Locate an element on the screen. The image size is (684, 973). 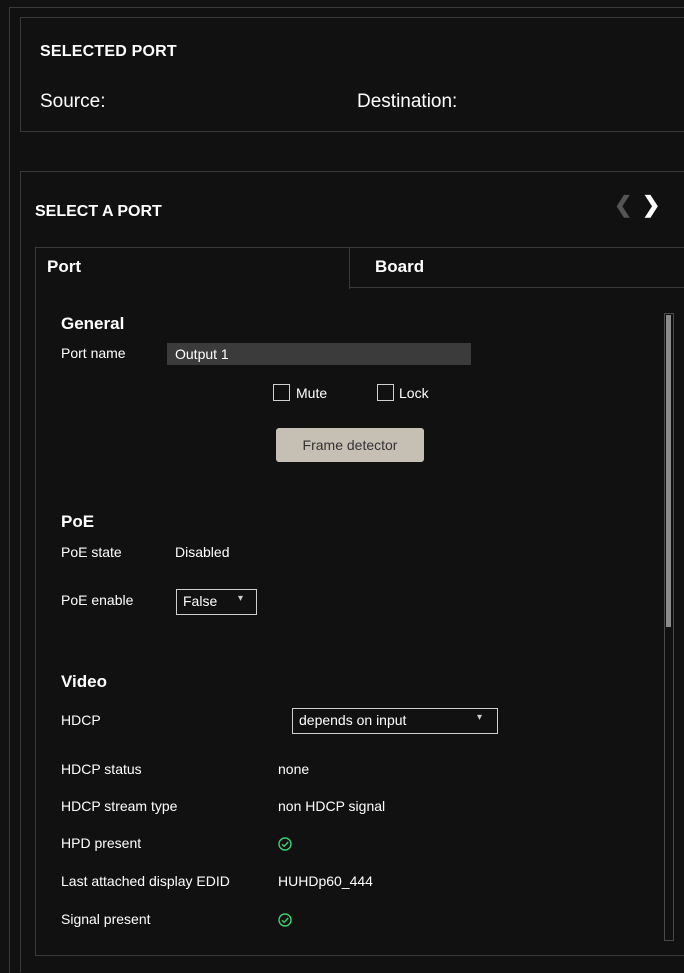
tab-port: Port is located at coordinates (192, 268).